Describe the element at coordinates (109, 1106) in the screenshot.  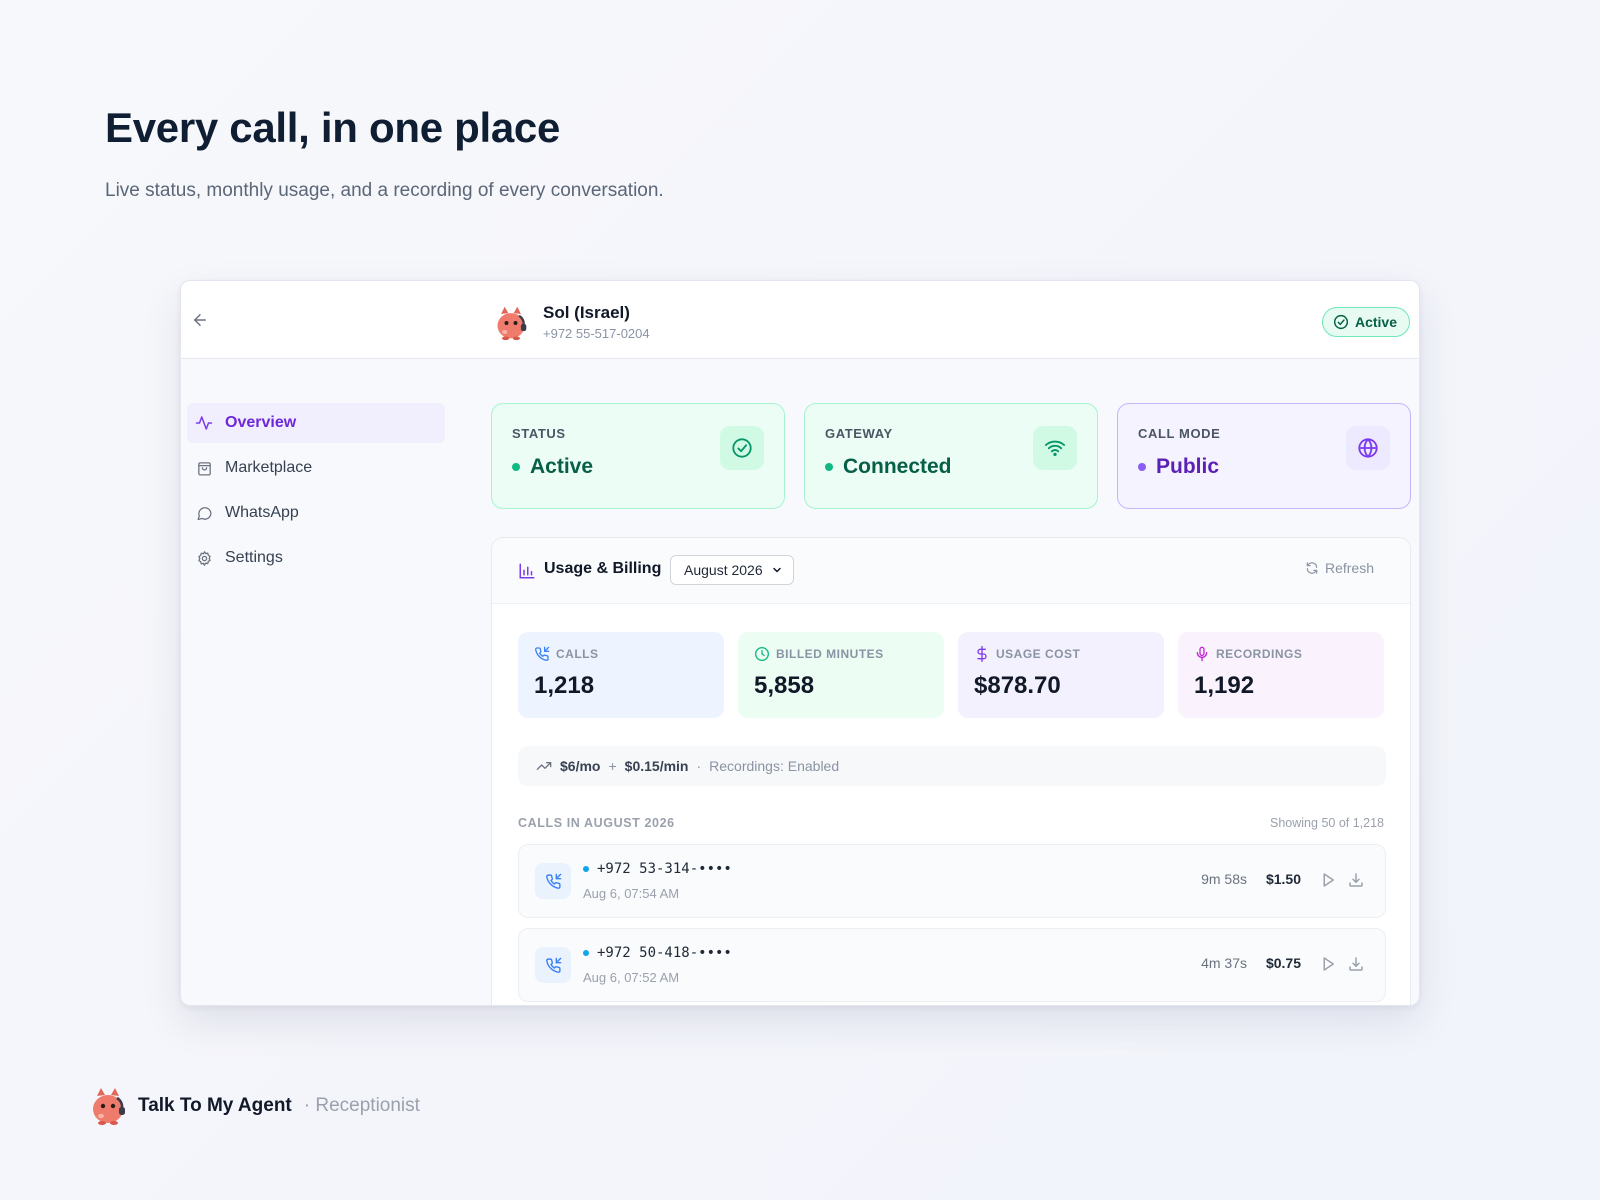
I see `brand-logo` at that location.